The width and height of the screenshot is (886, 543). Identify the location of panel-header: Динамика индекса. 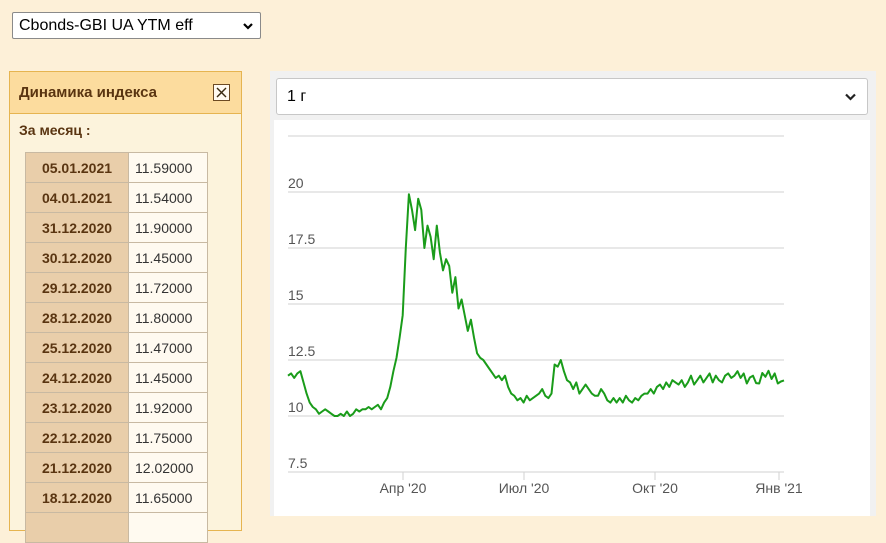
(125, 93).